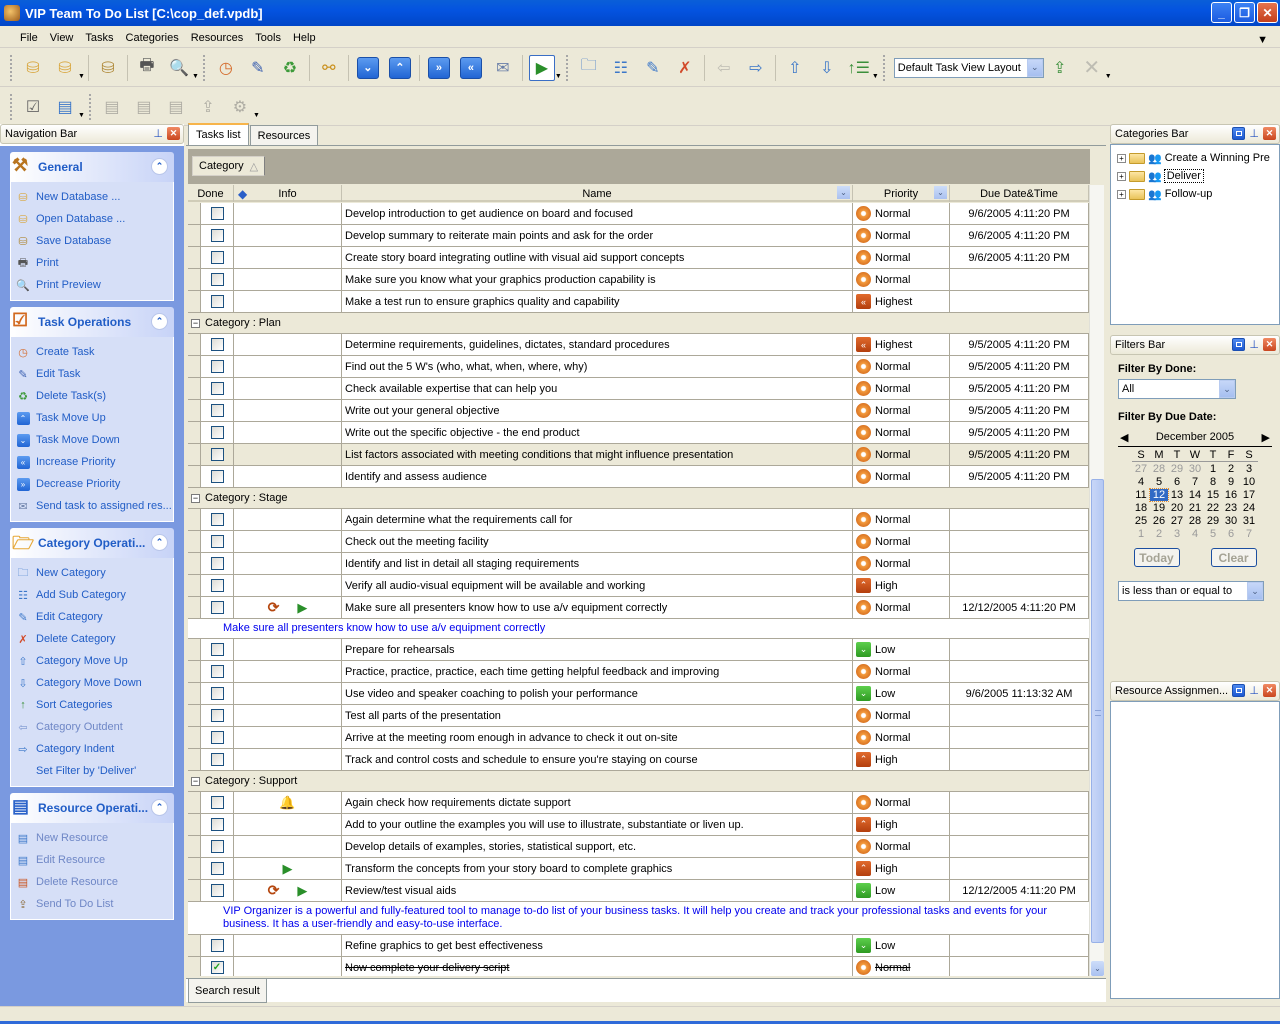 The width and height of the screenshot is (1280, 1024). I want to click on calendar-day: 27, so click(1177, 521).